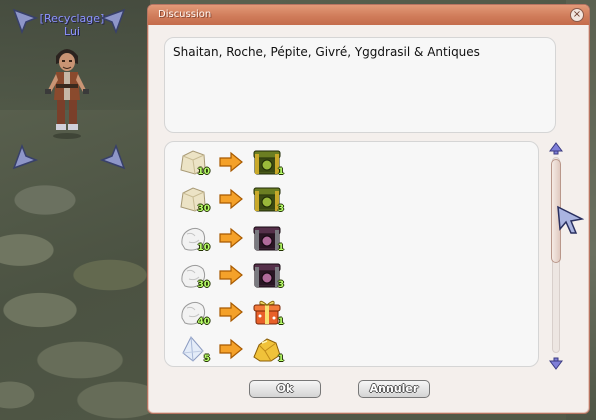  I want to click on close-button: ×, so click(577, 15).